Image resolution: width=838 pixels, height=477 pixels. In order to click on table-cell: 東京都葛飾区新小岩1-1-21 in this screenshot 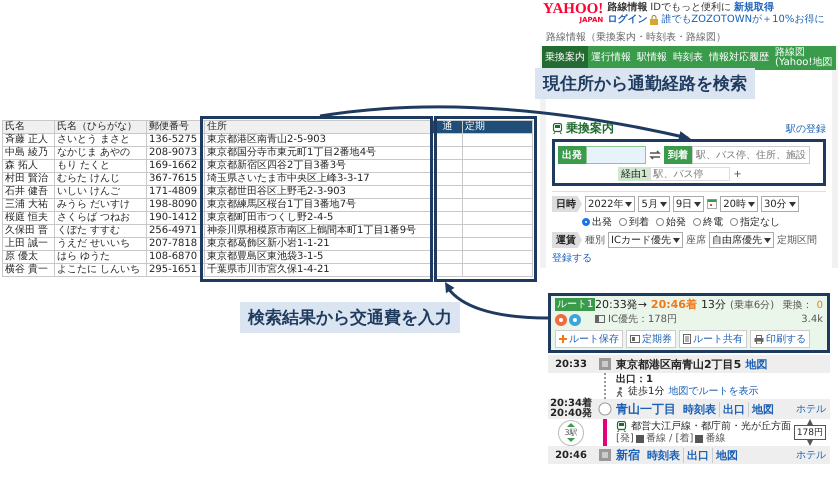, I will do `click(318, 244)`.